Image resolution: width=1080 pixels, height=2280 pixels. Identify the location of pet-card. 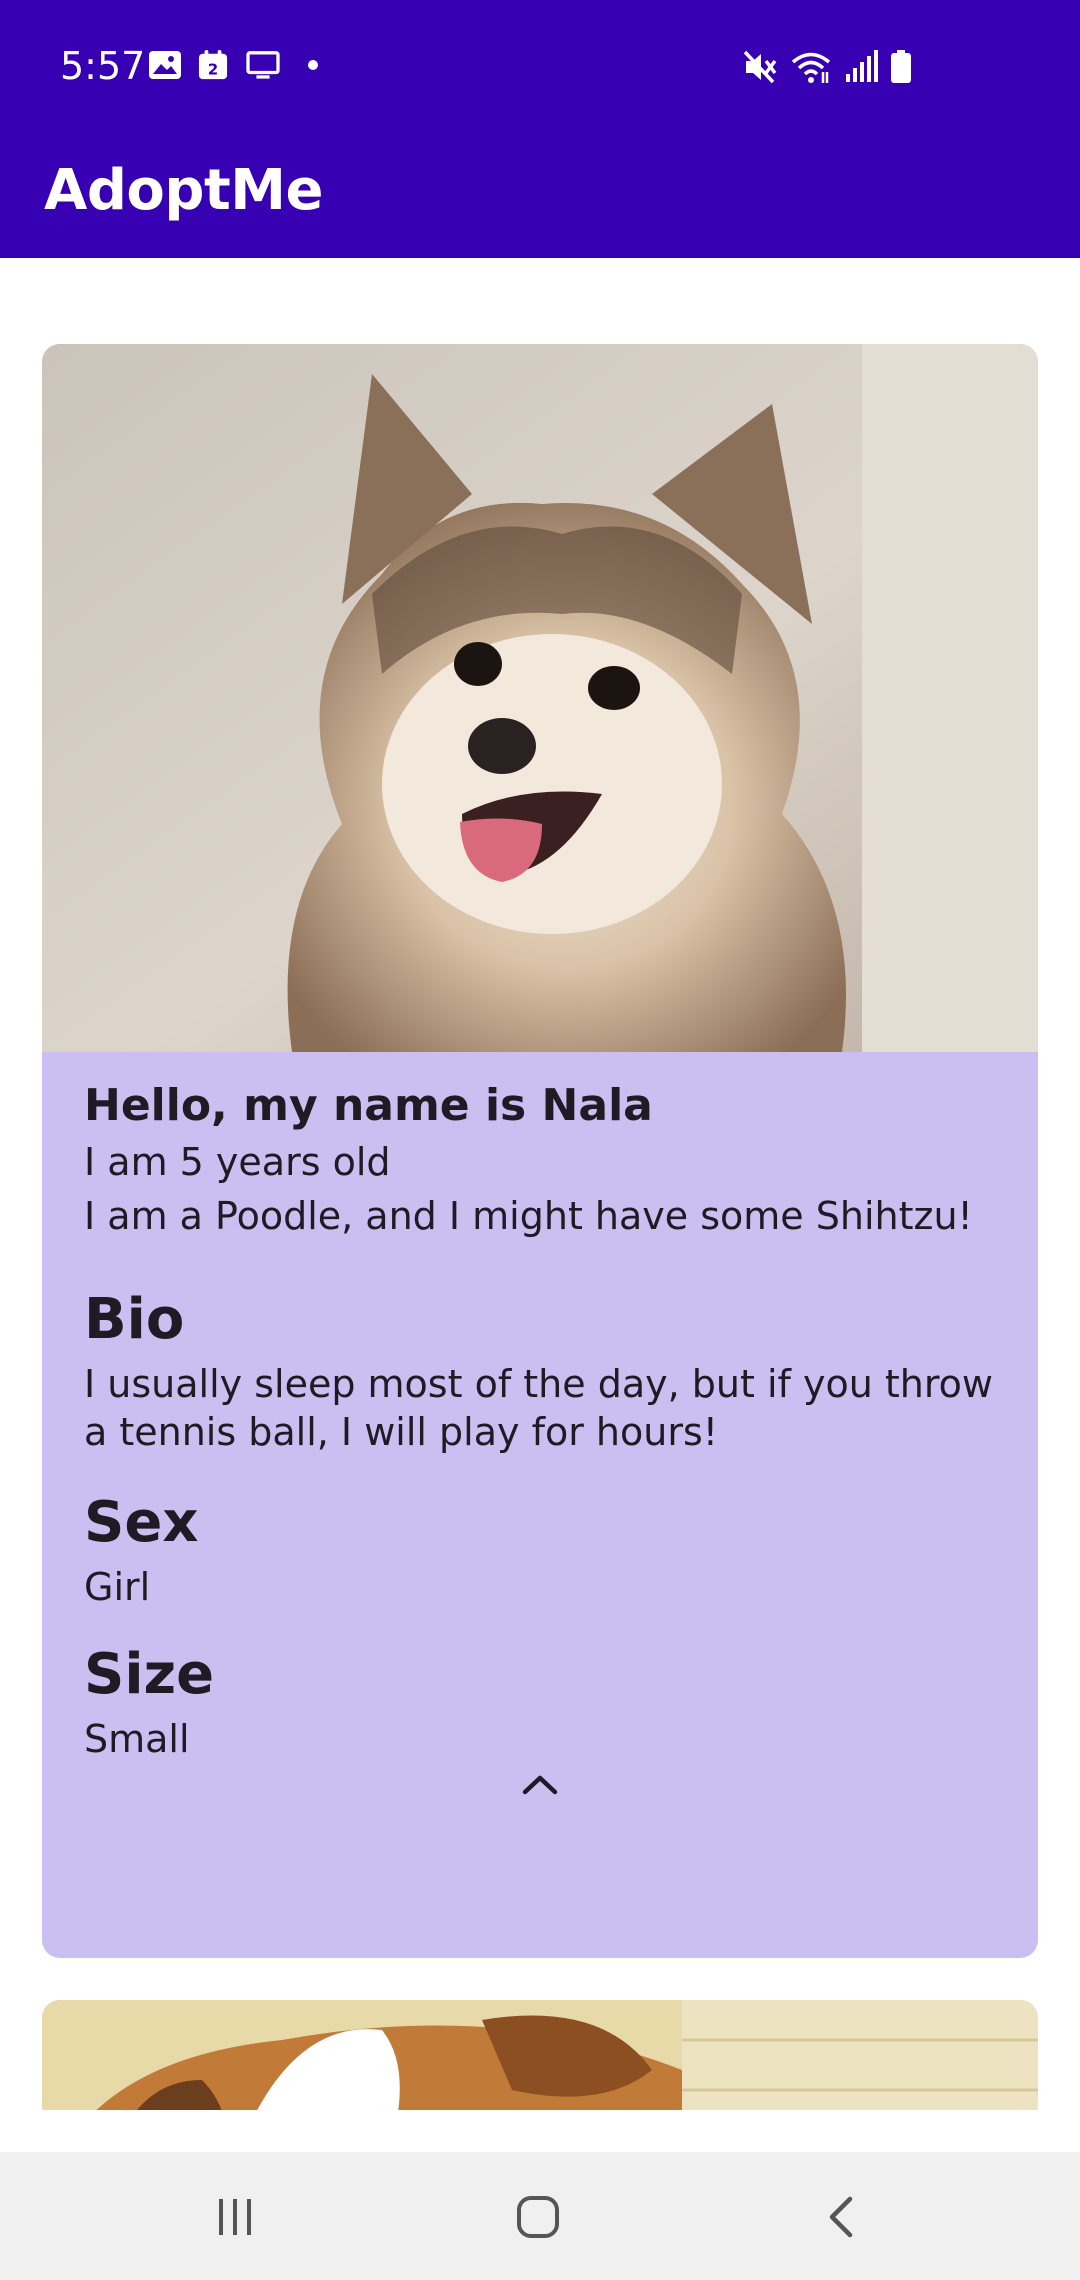
(540, 2055).